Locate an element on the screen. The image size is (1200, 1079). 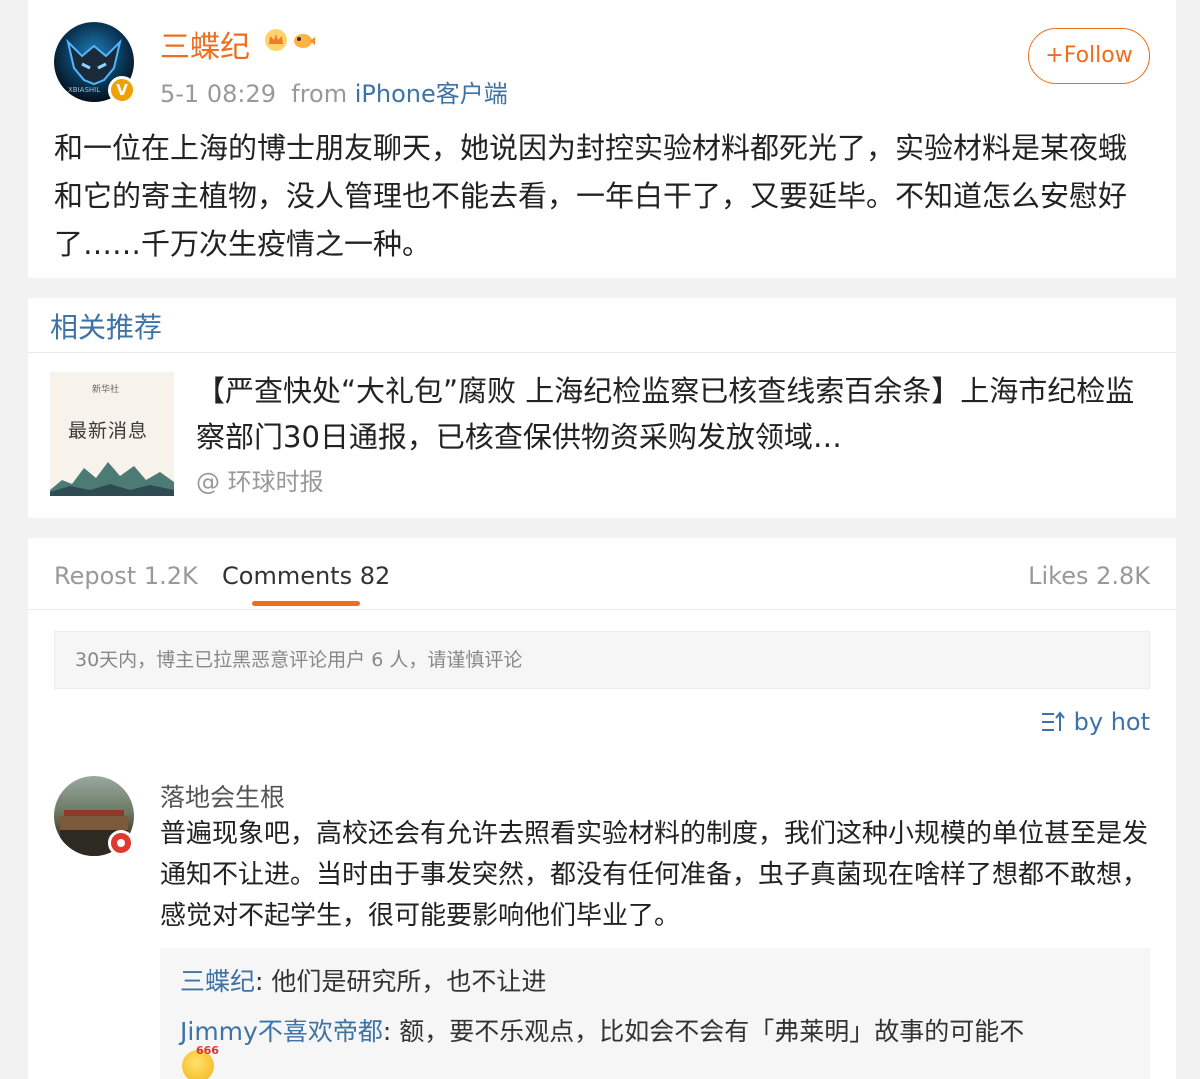
follow-button: +Follow is located at coordinates (1089, 56).